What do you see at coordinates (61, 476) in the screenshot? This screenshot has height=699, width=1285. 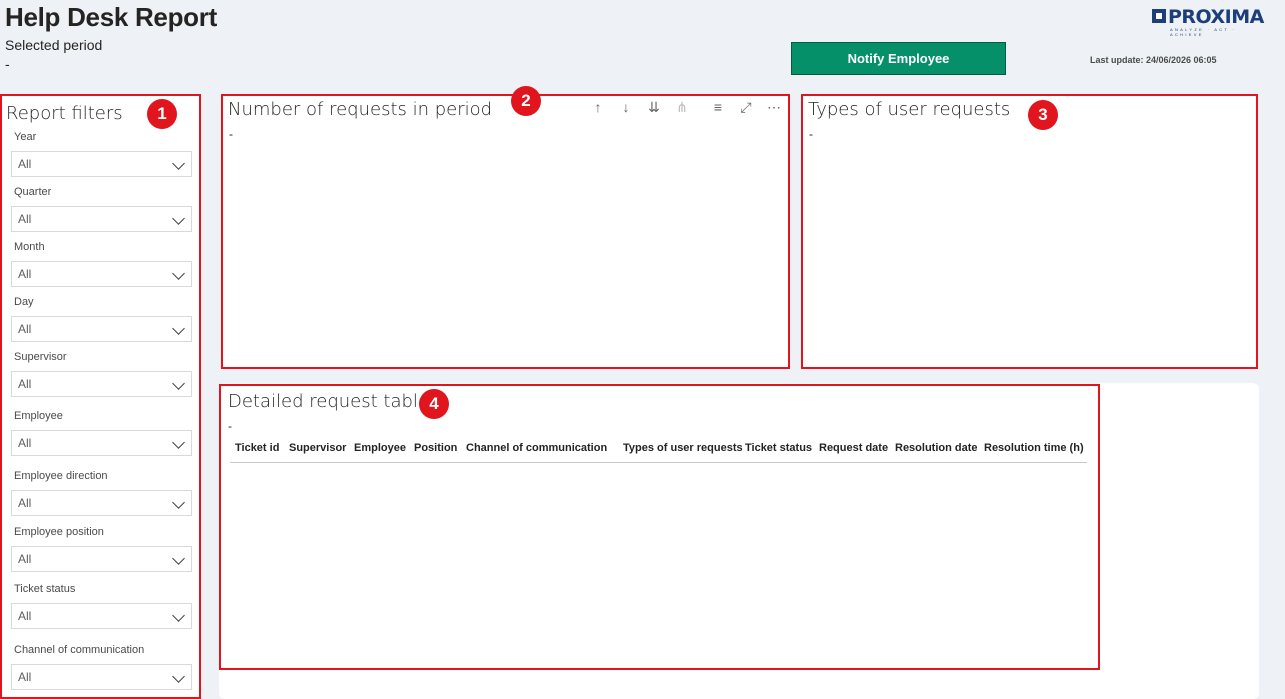 I see `filter-label: Employee direction` at bounding box center [61, 476].